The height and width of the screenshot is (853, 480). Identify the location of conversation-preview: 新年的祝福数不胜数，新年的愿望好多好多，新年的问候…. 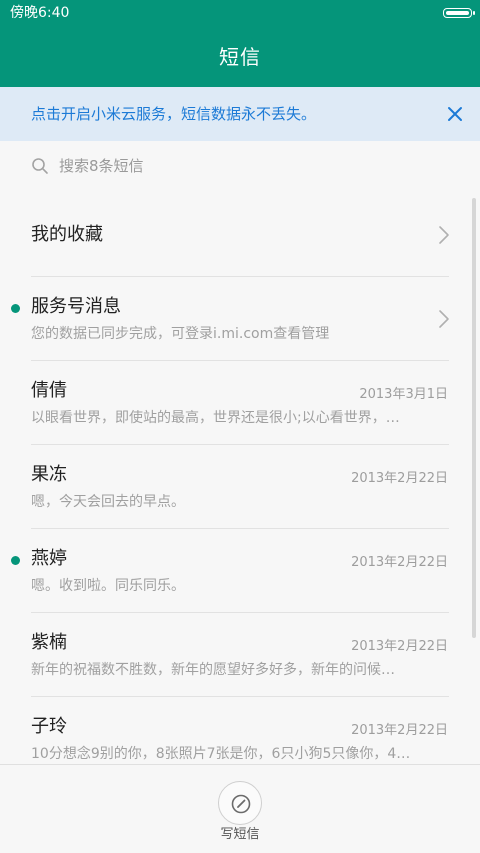
(213, 670).